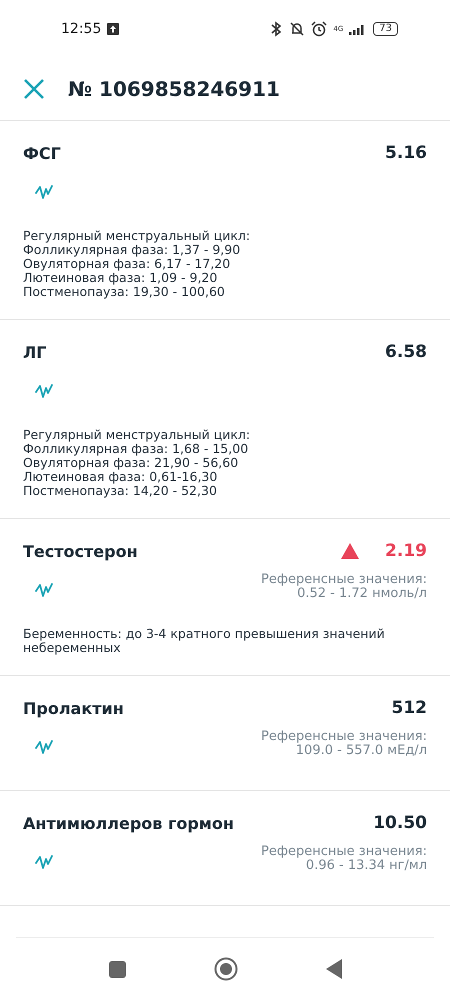 This screenshot has width=450, height=1000. What do you see at coordinates (204, 641) in the screenshot?
I see `reference-note: Беременность: до 3-4 кратного превышения значений небеременных` at bounding box center [204, 641].